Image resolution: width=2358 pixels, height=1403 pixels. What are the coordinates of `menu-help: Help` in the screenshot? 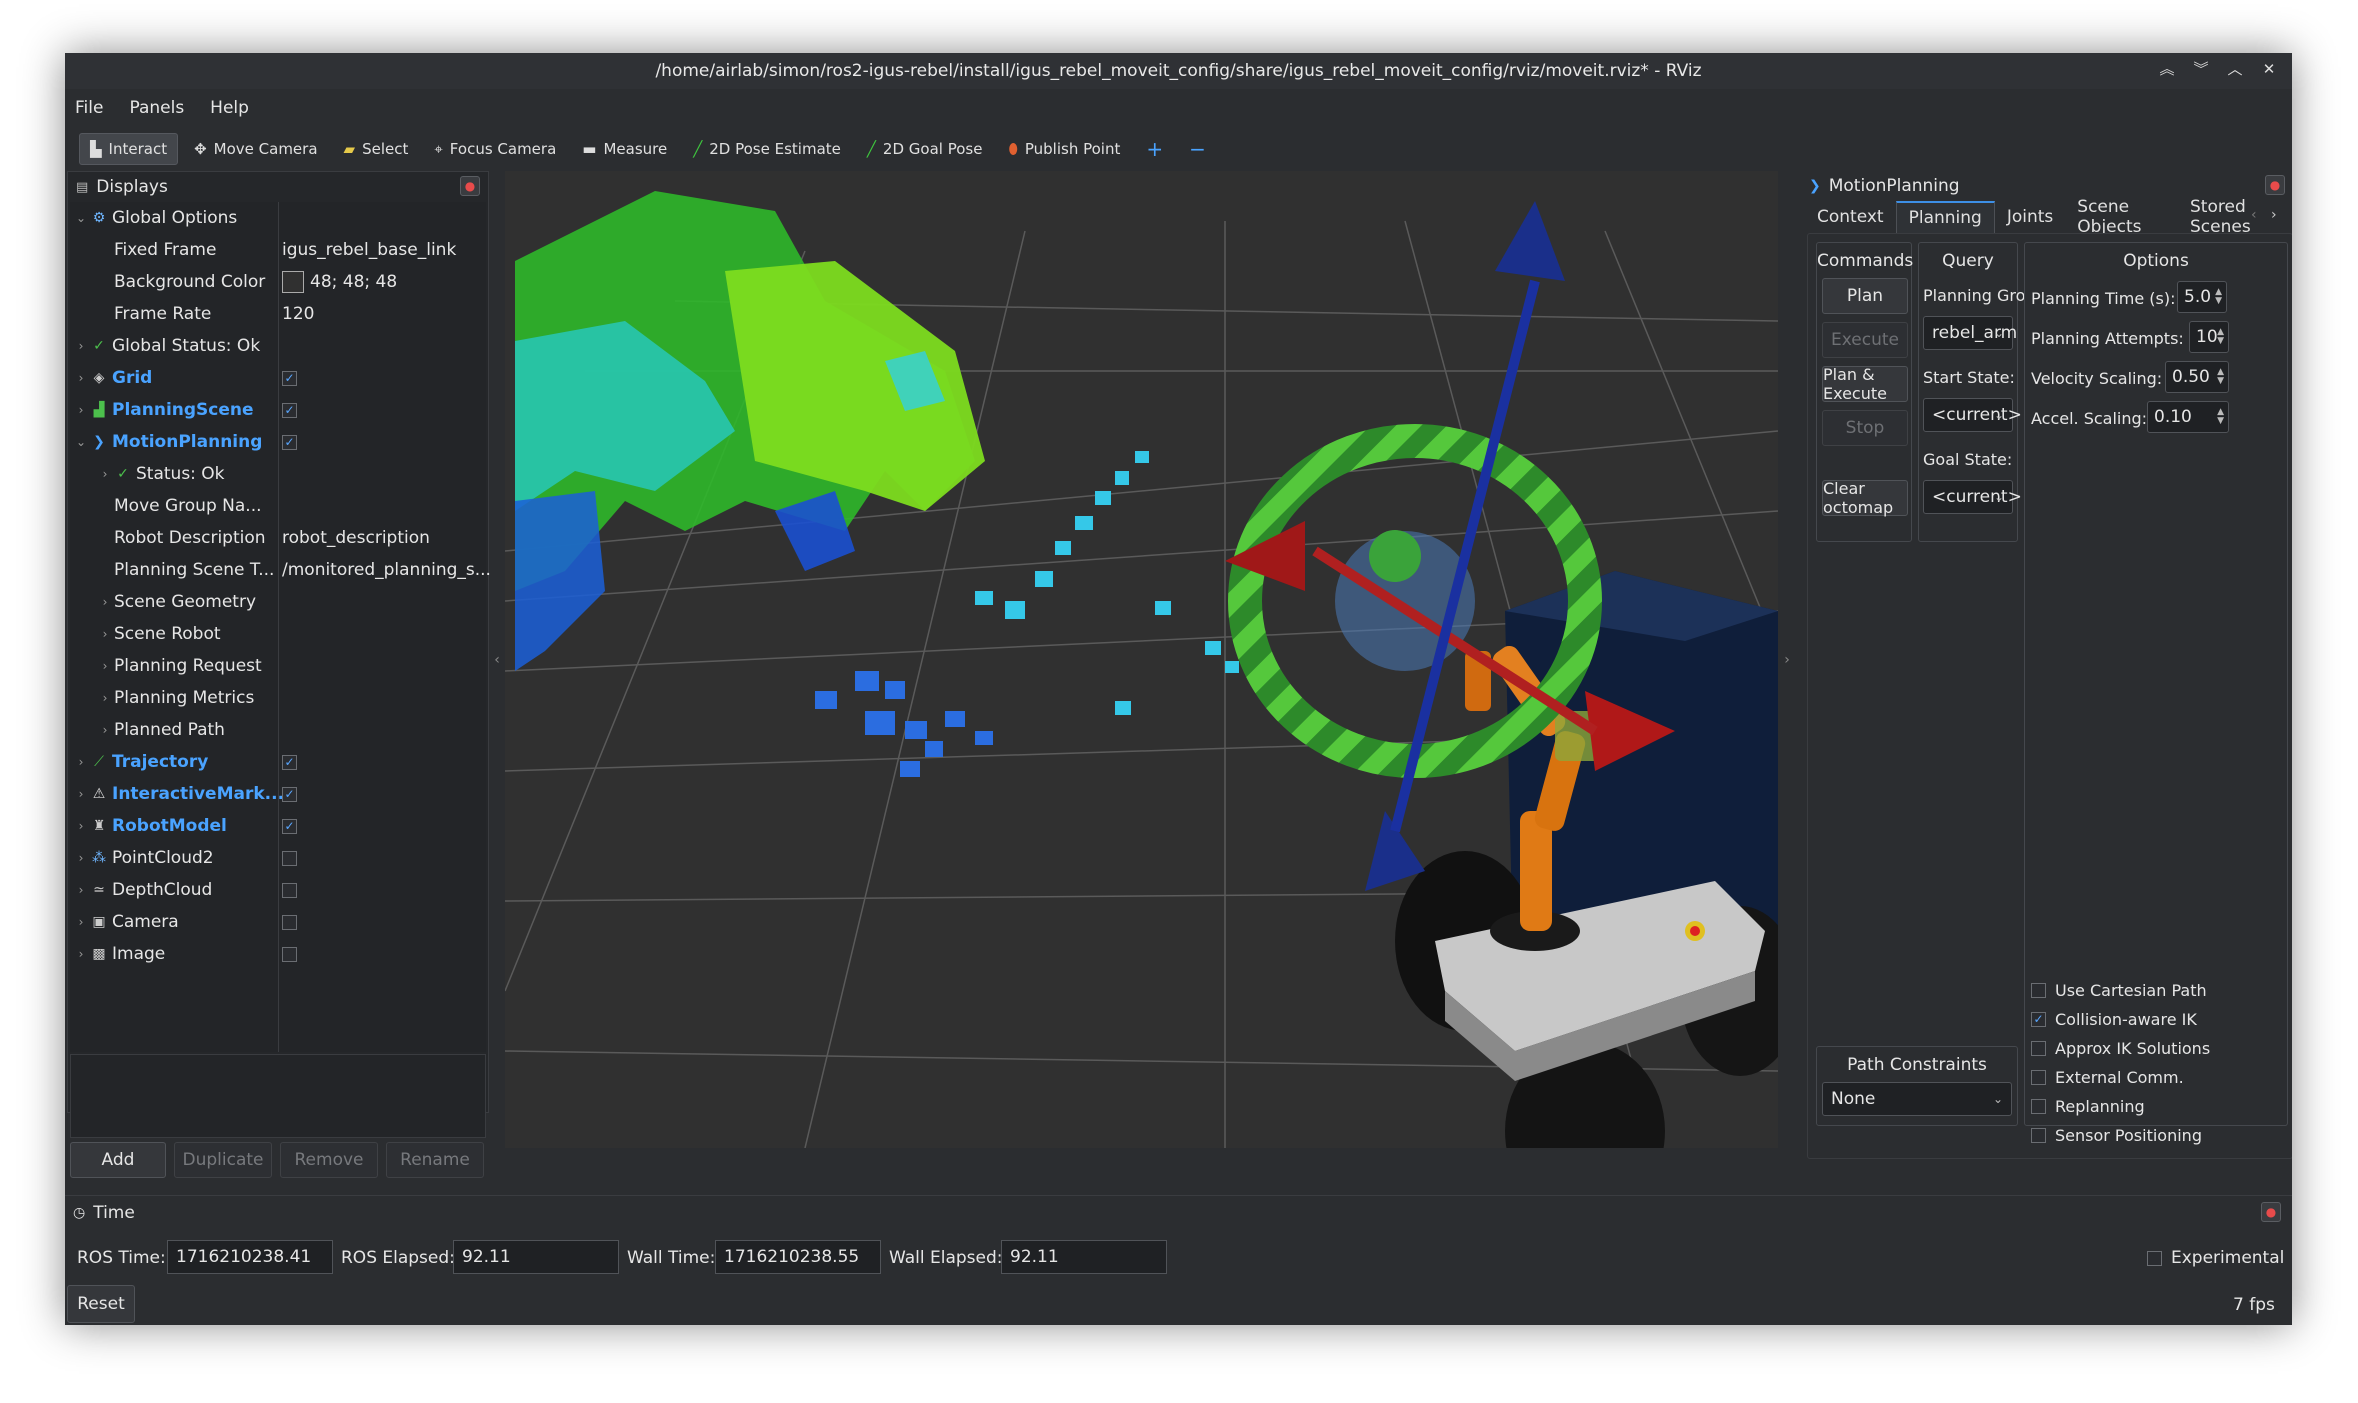 It's located at (229, 108).